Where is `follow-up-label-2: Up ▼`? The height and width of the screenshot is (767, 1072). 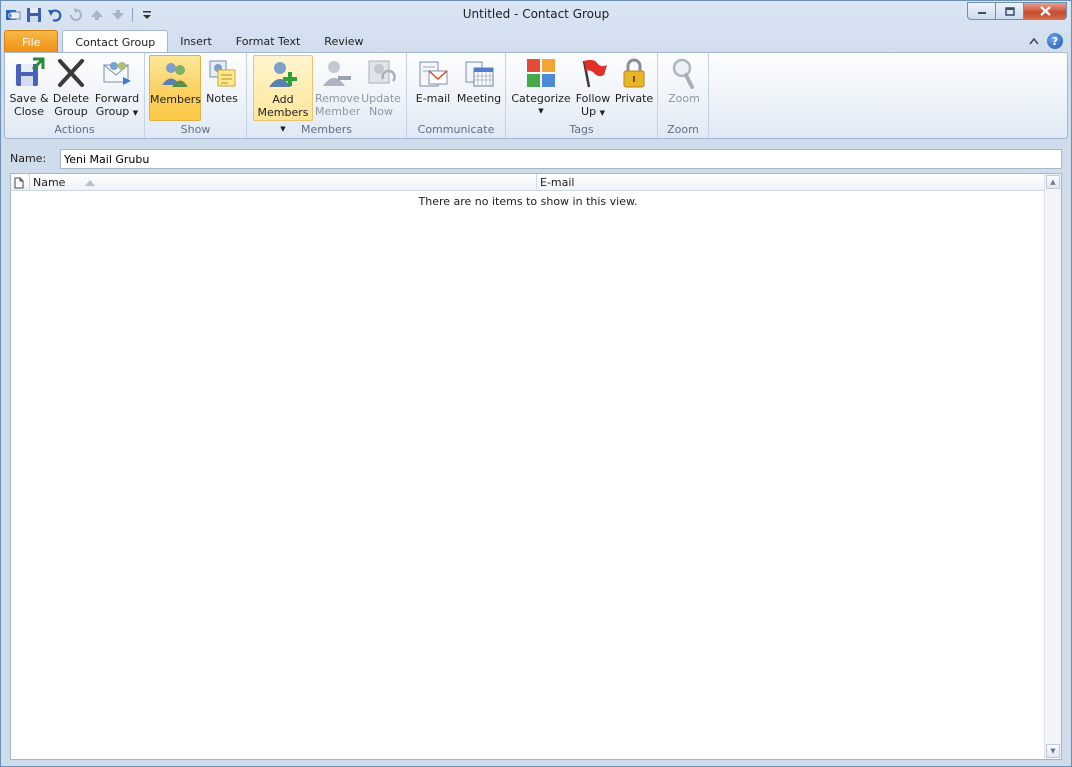 follow-up-label-2: Up ▼ is located at coordinates (593, 112).